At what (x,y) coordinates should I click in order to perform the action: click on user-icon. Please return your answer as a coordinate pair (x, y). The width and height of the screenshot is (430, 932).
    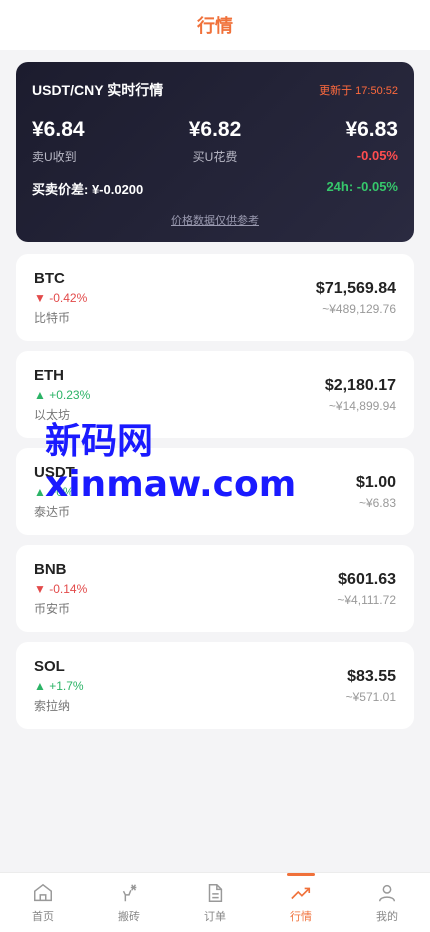
    Looking at the image, I should click on (387, 892).